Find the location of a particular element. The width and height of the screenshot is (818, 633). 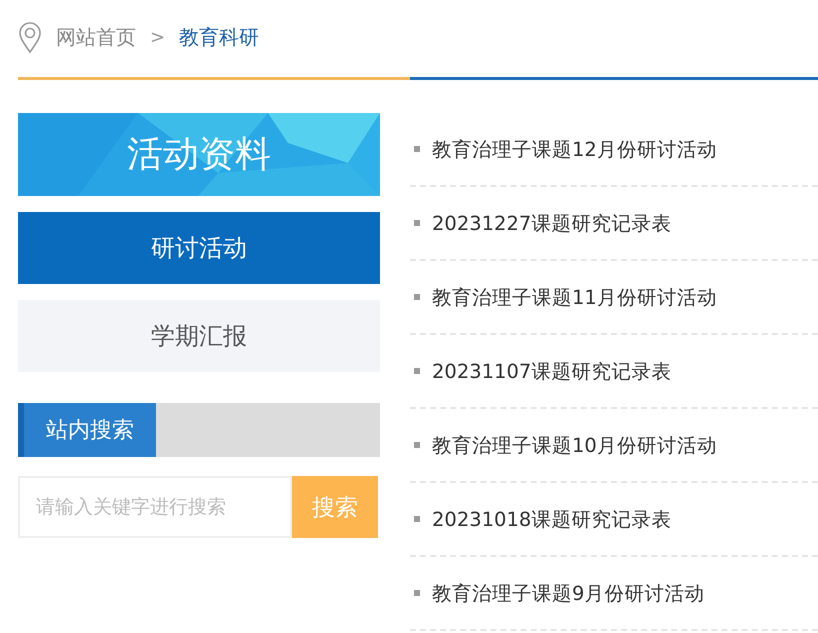

article-link: 教育治理子课题10月份研讨活动 is located at coordinates (574, 445).